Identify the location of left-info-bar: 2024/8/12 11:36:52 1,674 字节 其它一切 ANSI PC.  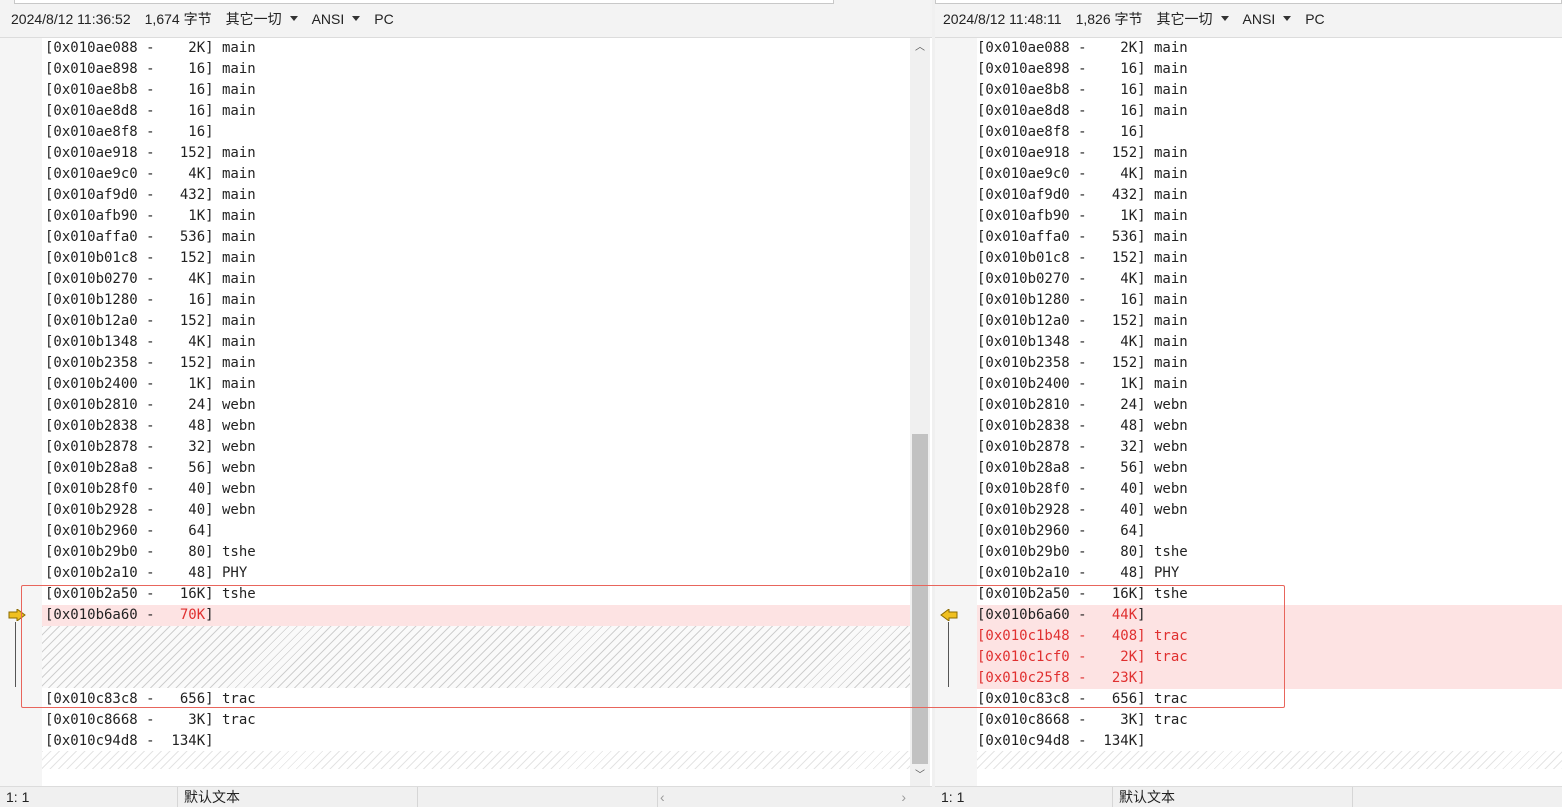
(466, 19).